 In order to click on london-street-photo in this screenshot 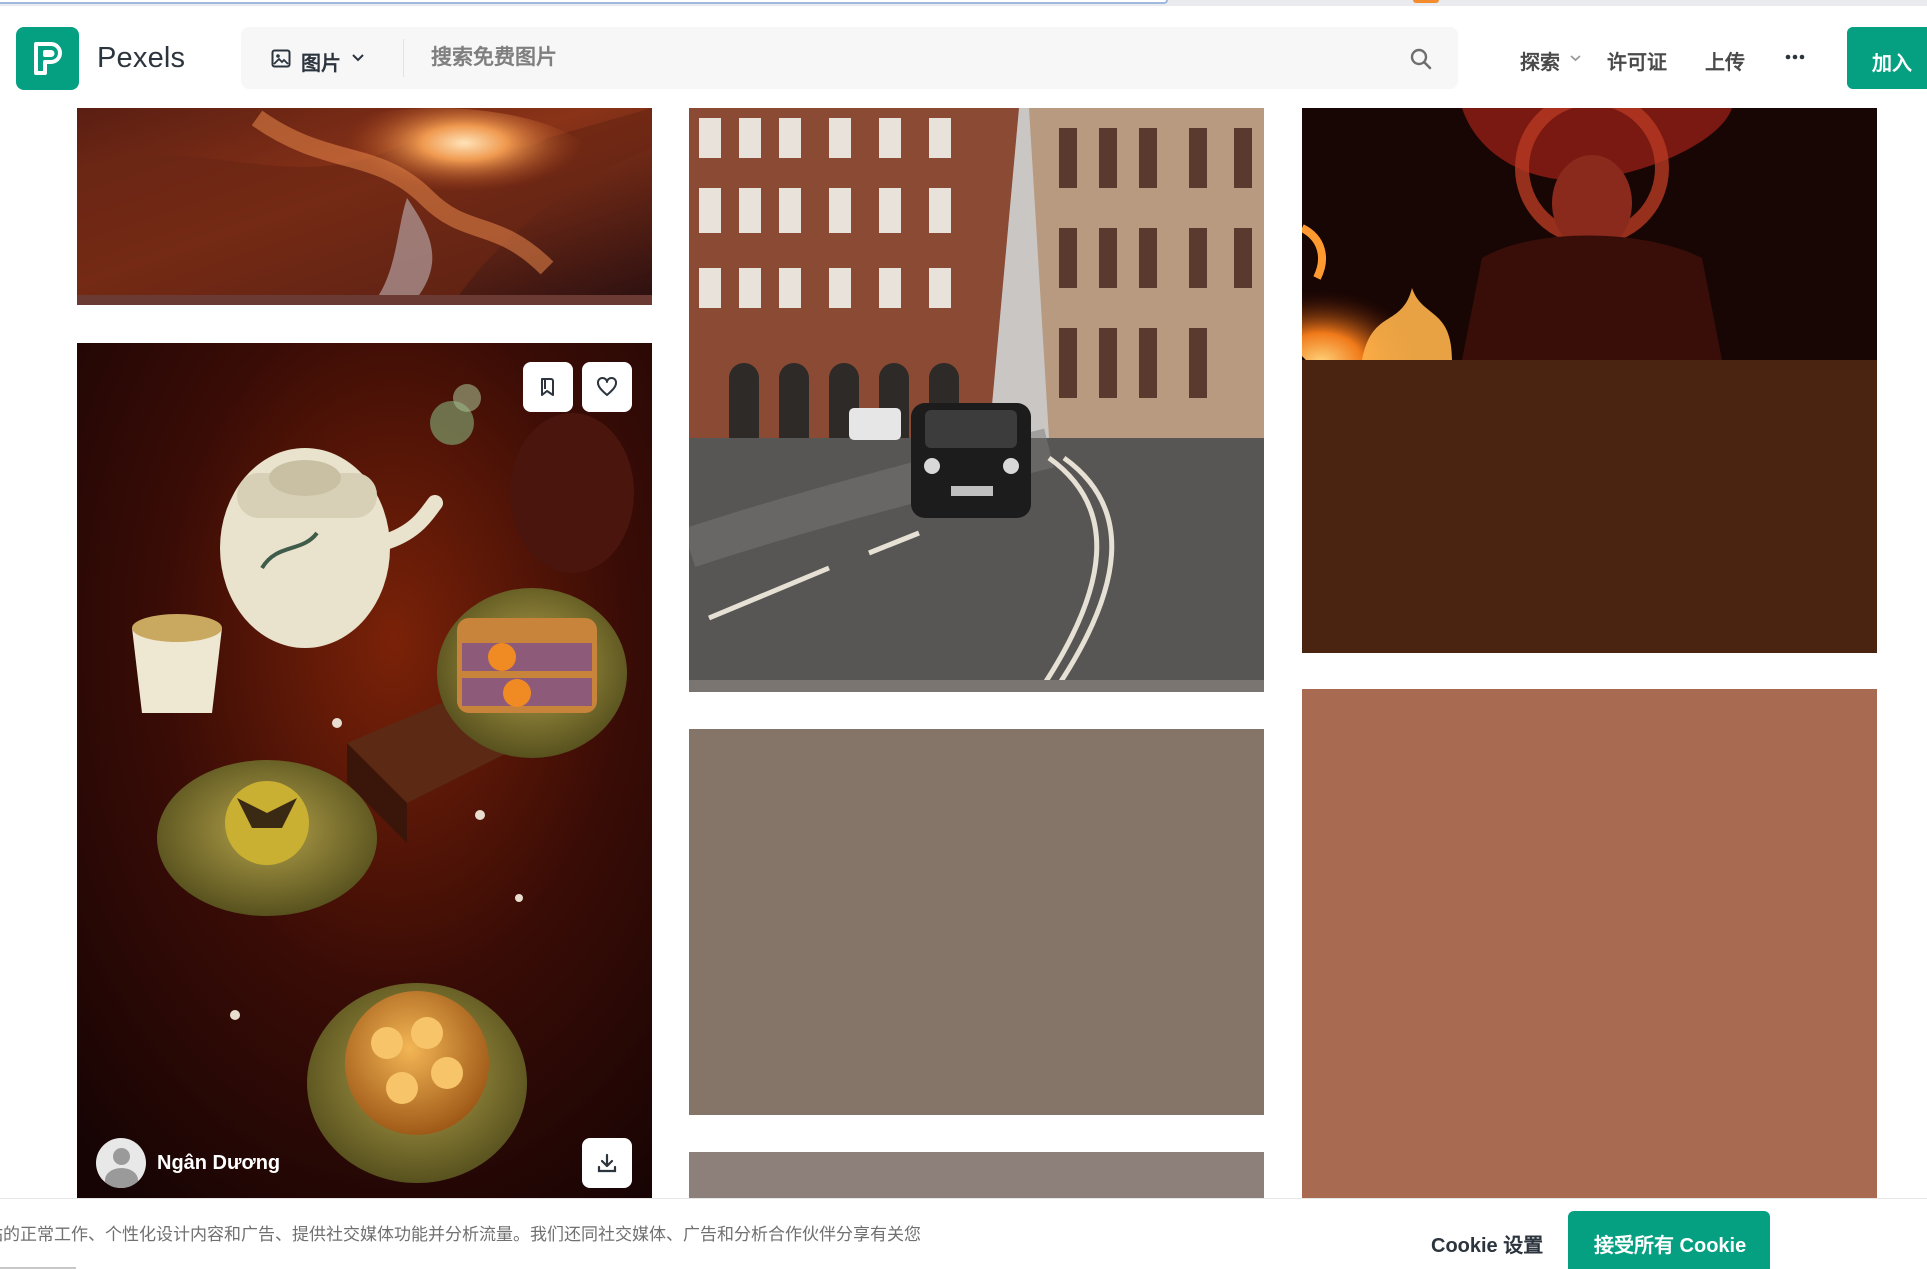, I will do `click(976, 400)`.